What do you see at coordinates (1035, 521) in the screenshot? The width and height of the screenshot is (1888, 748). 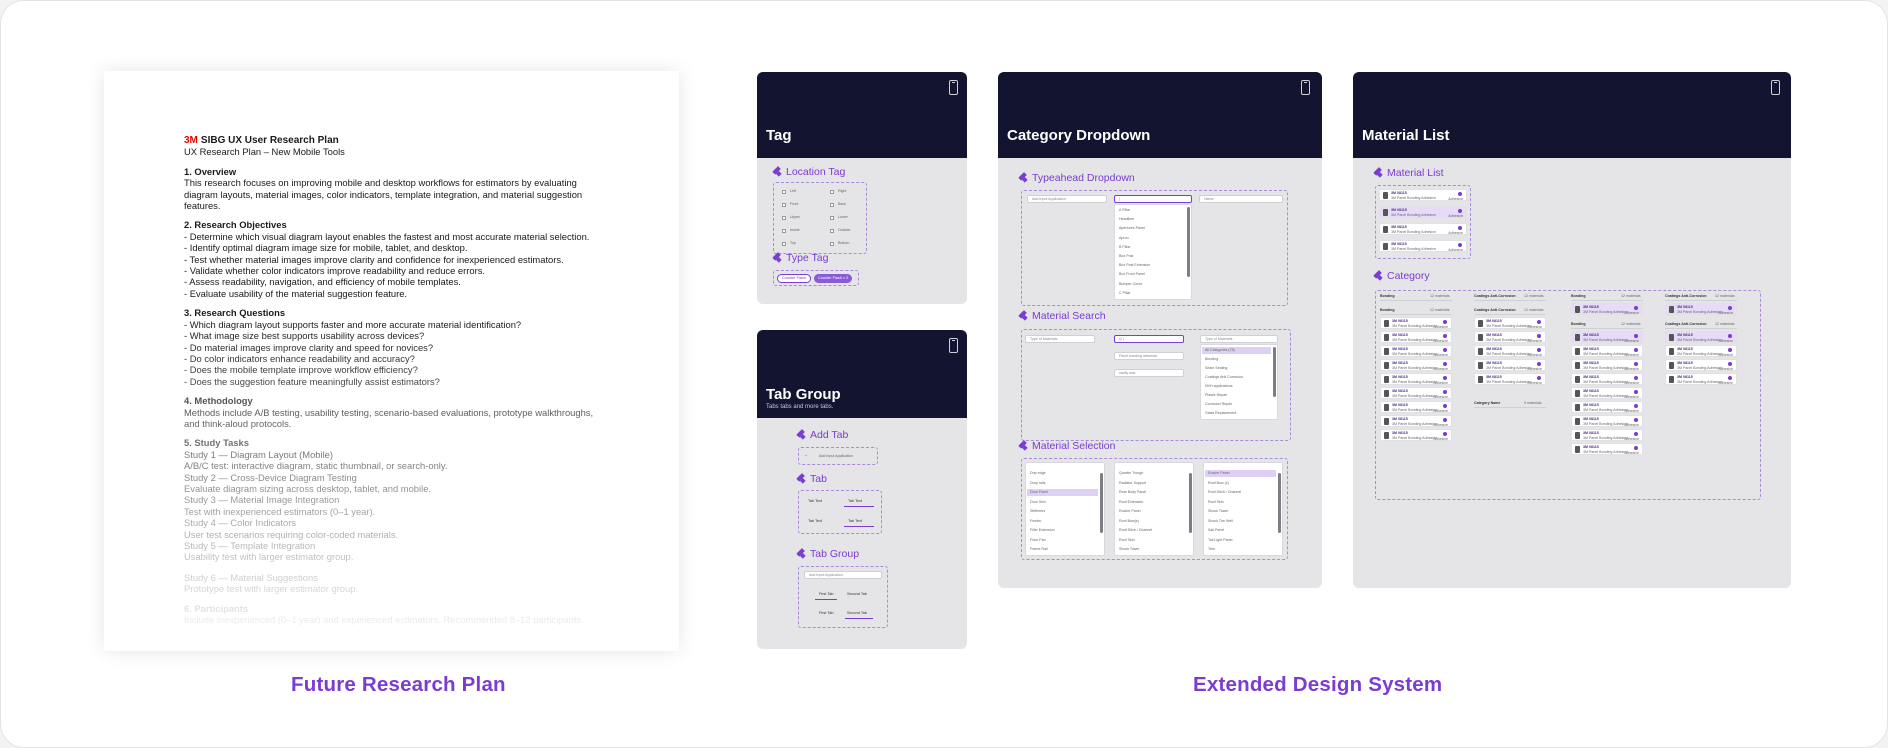 I see `dropdown-option: Fender` at bounding box center [1035, 521].